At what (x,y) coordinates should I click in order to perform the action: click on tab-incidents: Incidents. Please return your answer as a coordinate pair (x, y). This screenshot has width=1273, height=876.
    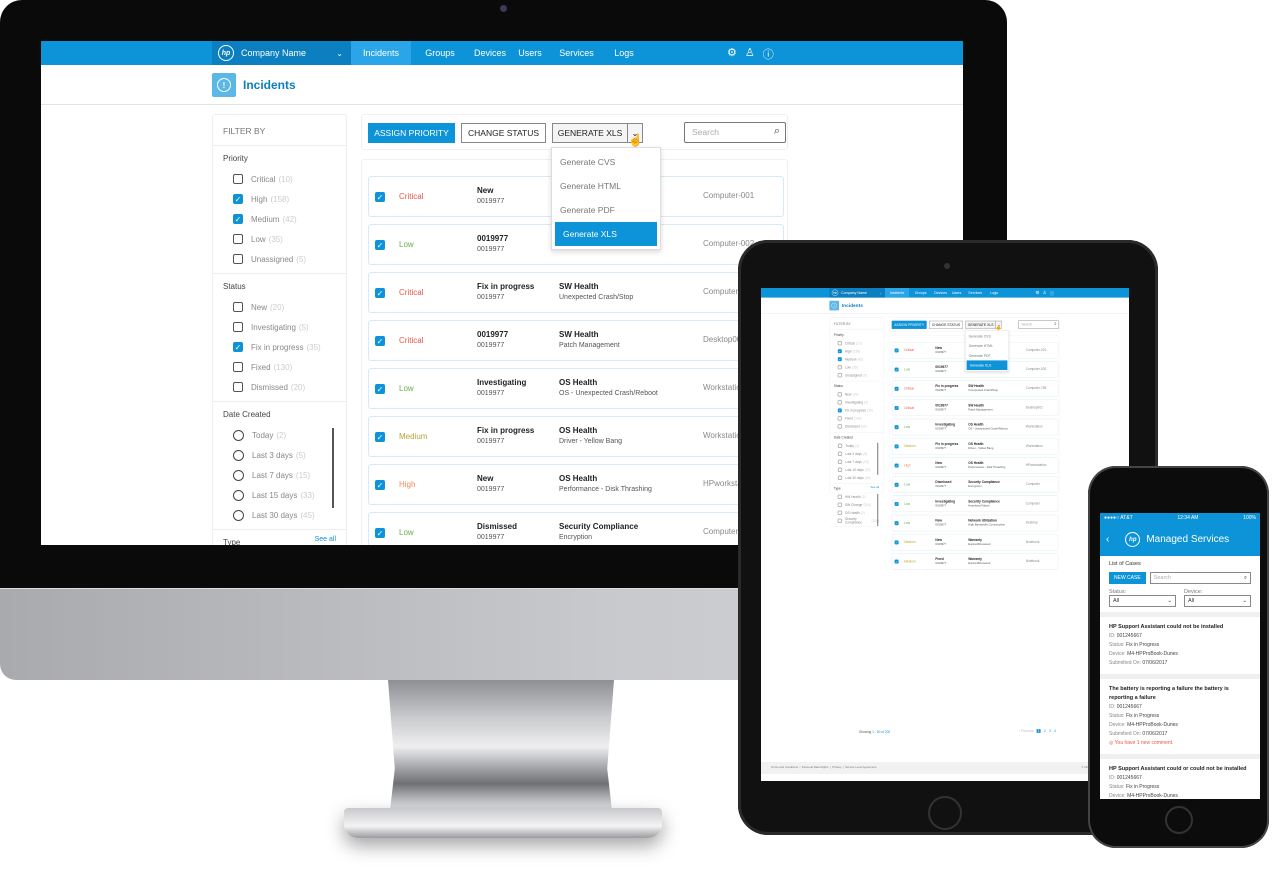
    Looking at the image, I should click on (897, 293).